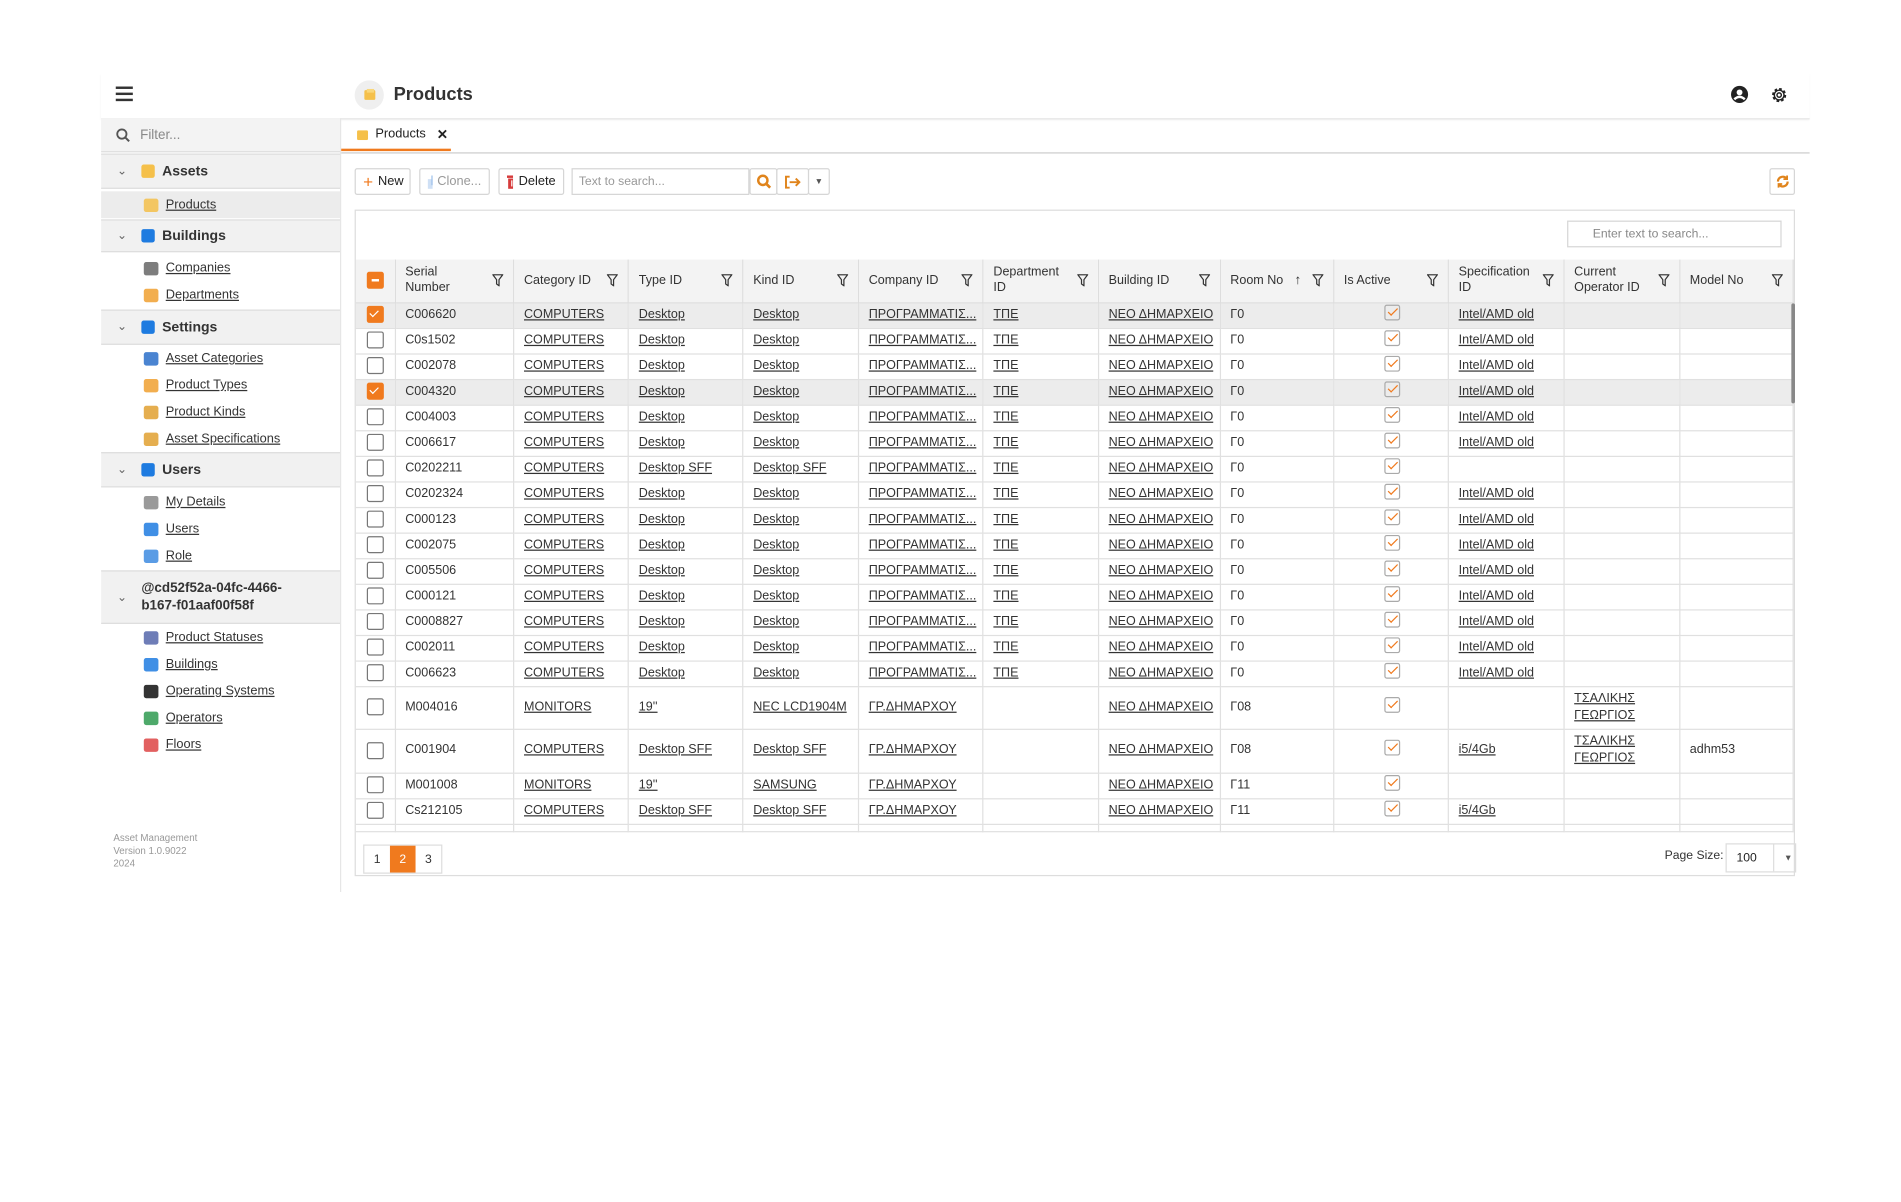 This screenshot has height=1202, width=1901. I want to click on cell-type: Desktop SFF, so click(685, 751).